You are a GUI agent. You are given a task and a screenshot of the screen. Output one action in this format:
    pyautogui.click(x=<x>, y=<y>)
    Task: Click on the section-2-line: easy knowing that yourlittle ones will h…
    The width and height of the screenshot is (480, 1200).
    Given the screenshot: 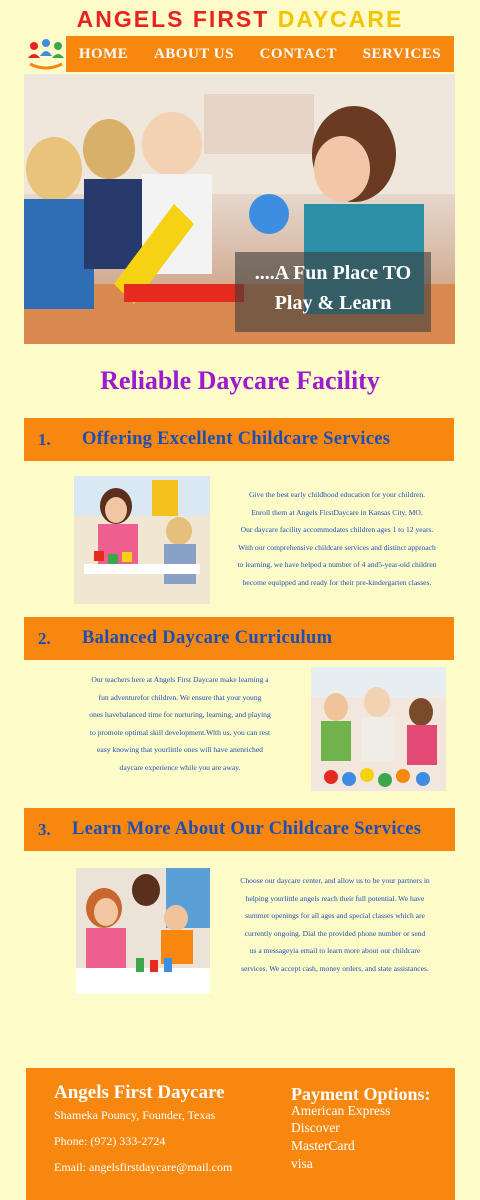 What is the action you would take?
    pyautogui.click(x=180, y=749)
    